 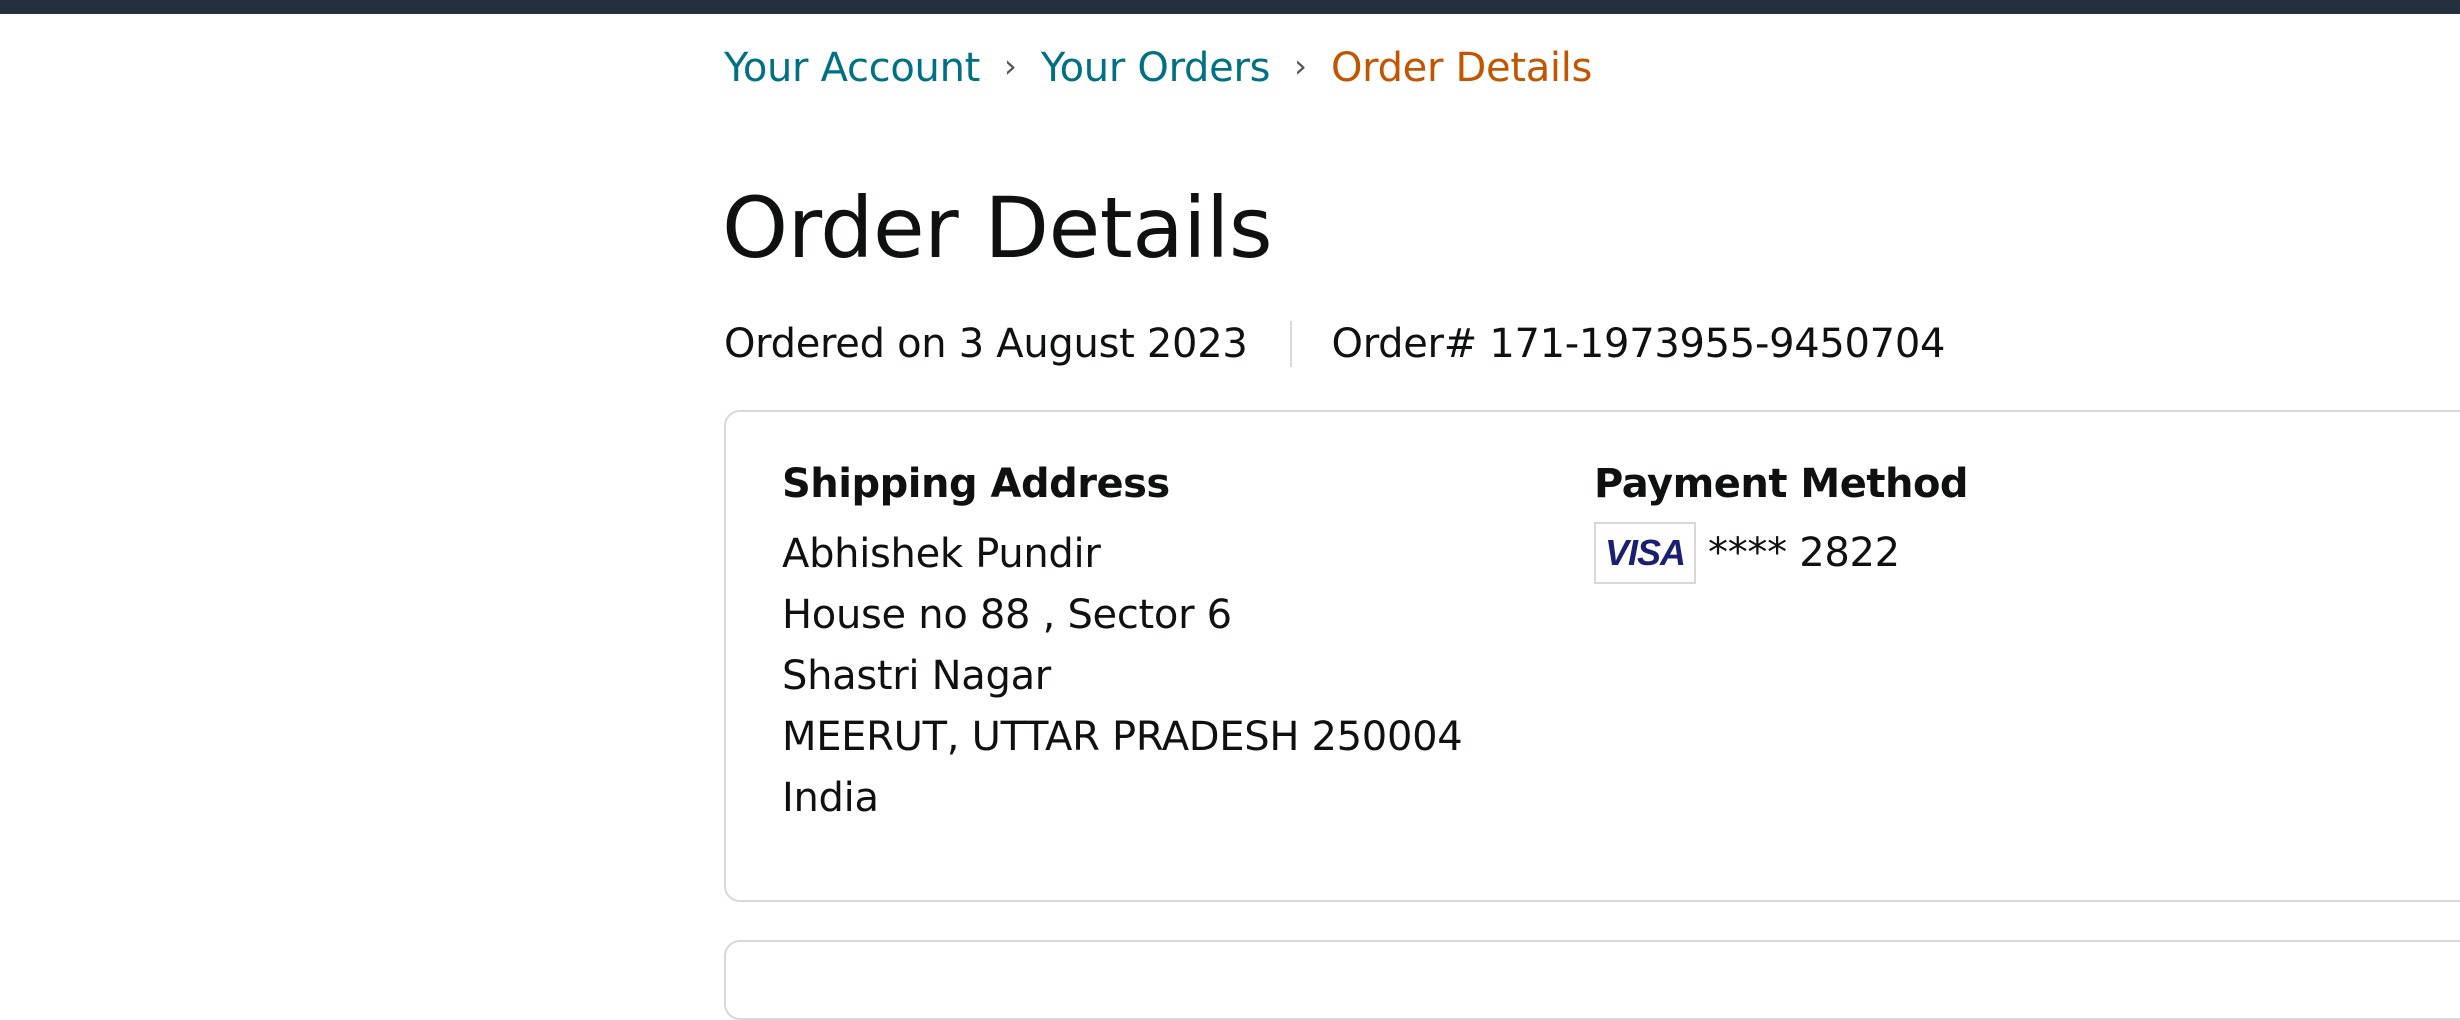 I want to click on visa-card-icon: VISA, so click(x=1645, y=553).